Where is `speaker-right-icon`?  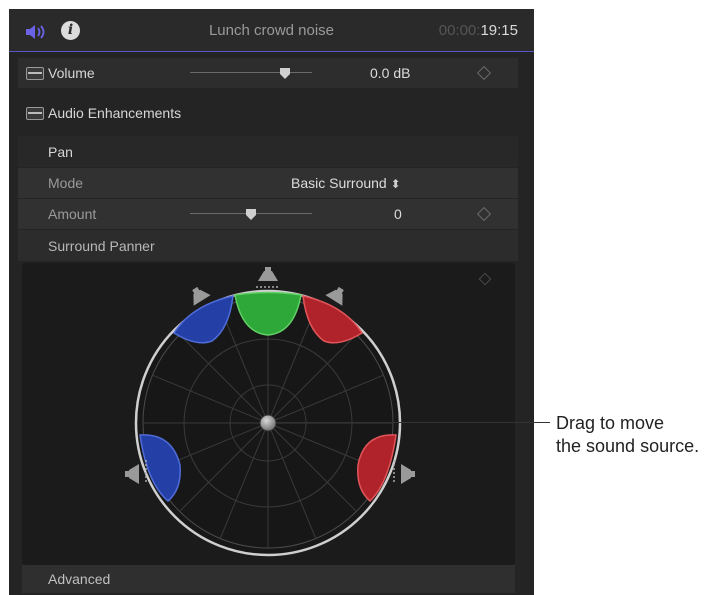 speaker-right-icon is located at coordinates (334, 296).